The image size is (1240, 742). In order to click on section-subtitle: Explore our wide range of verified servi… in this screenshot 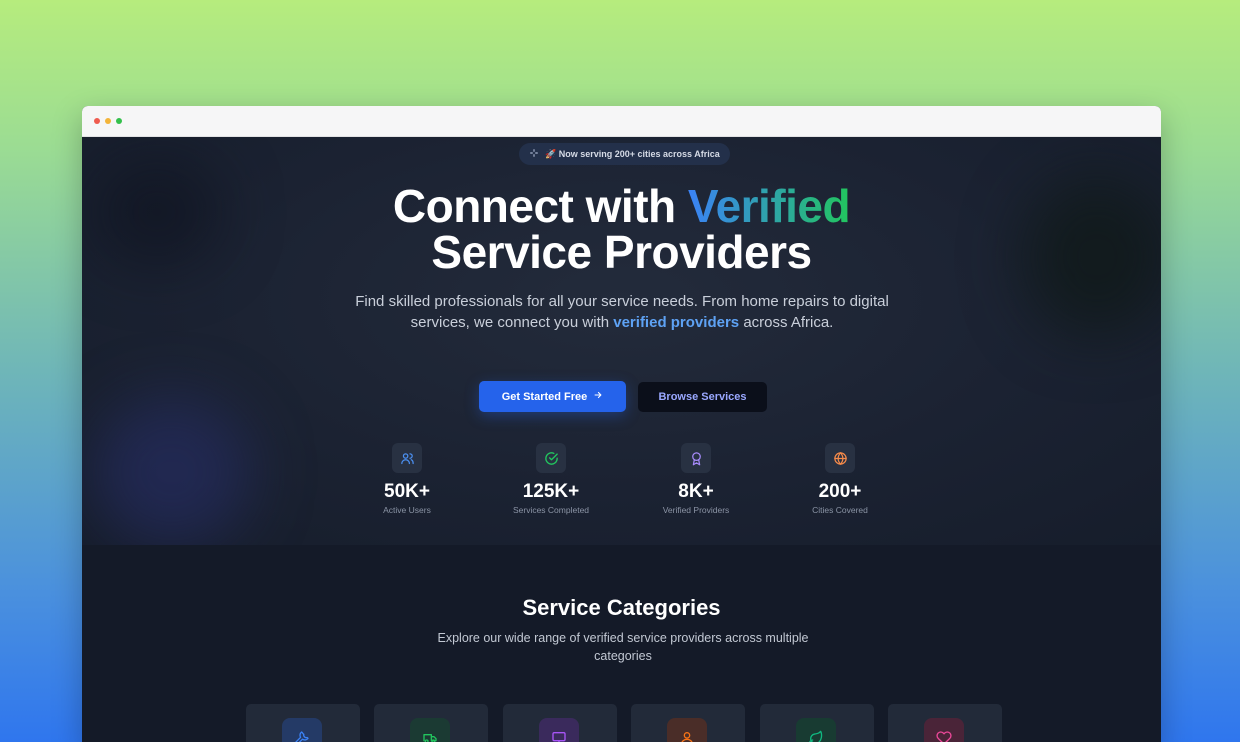, I will do `click(623, 647)`.